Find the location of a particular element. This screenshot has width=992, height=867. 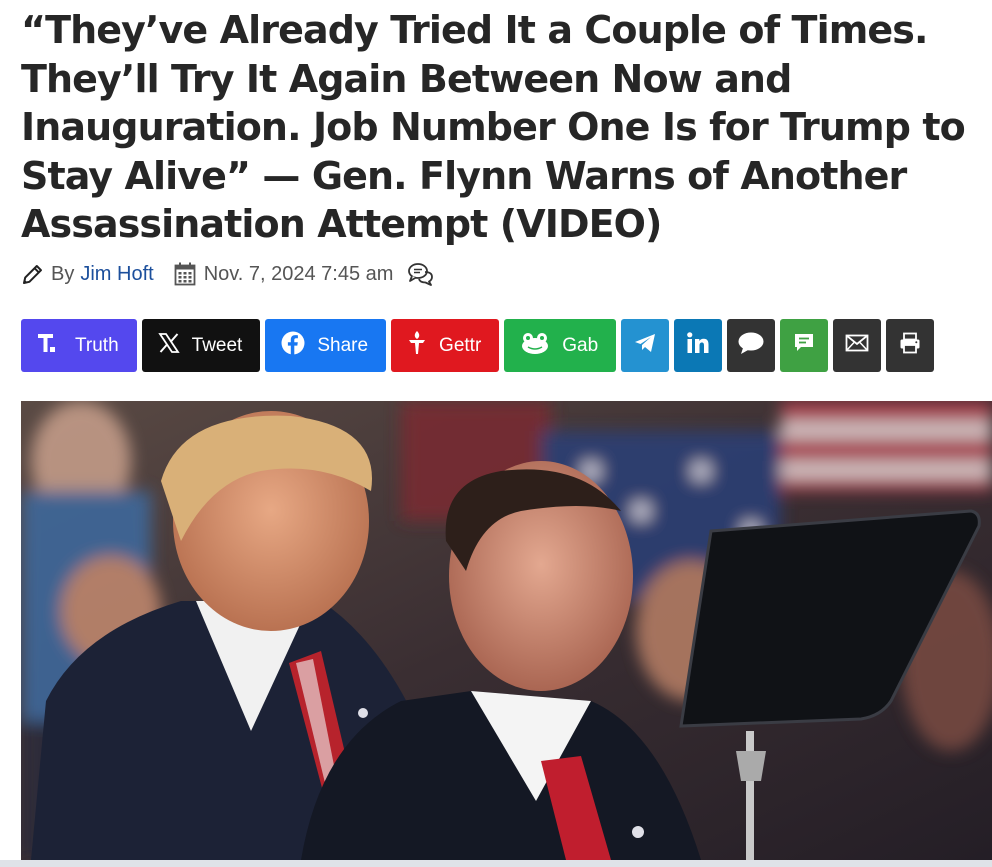

print-icon is located at coordinates (910, 346).